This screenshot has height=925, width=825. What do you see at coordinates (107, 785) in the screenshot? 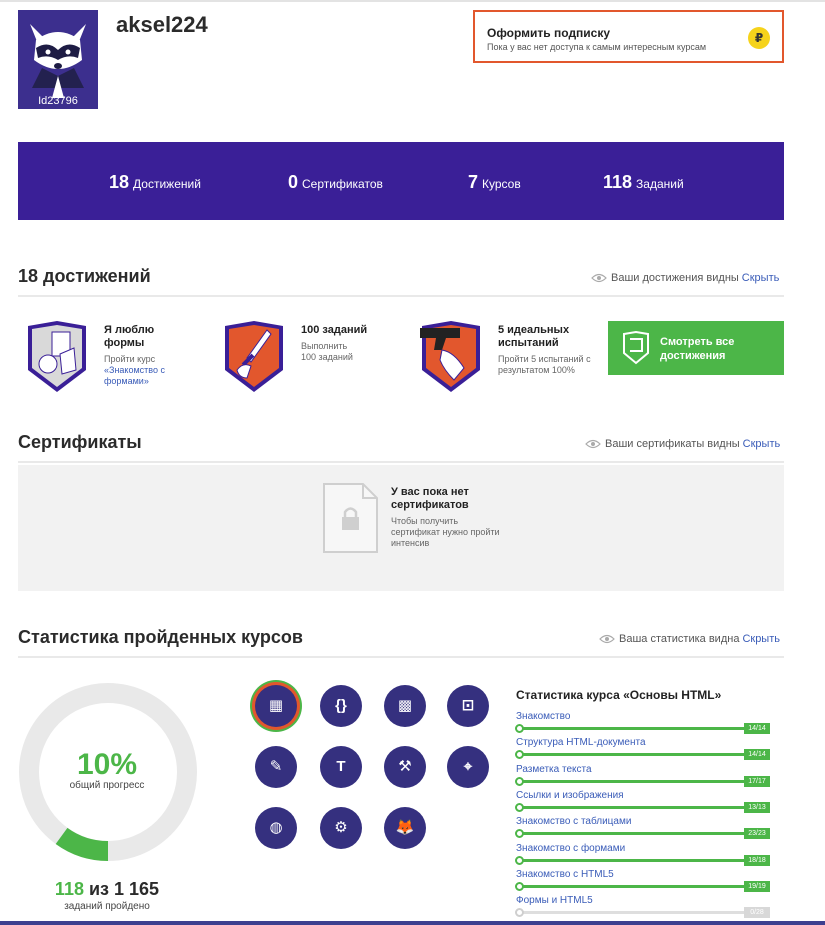
I see `progress-caption: общий прогресс` at bounding box center [107, 785].